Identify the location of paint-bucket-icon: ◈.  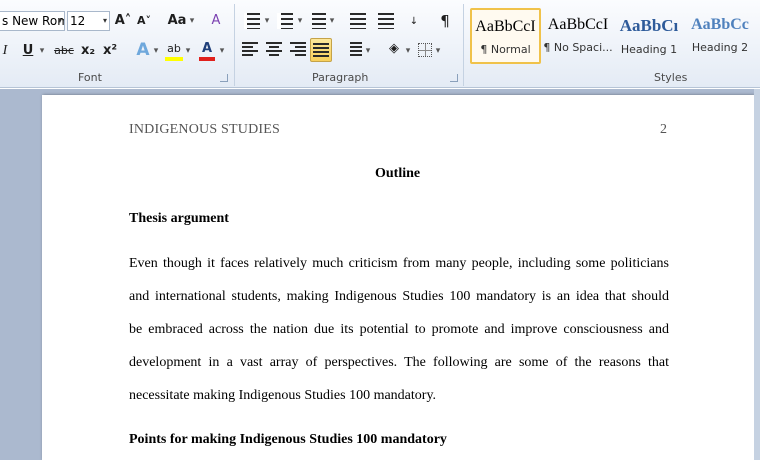
(394, 48).